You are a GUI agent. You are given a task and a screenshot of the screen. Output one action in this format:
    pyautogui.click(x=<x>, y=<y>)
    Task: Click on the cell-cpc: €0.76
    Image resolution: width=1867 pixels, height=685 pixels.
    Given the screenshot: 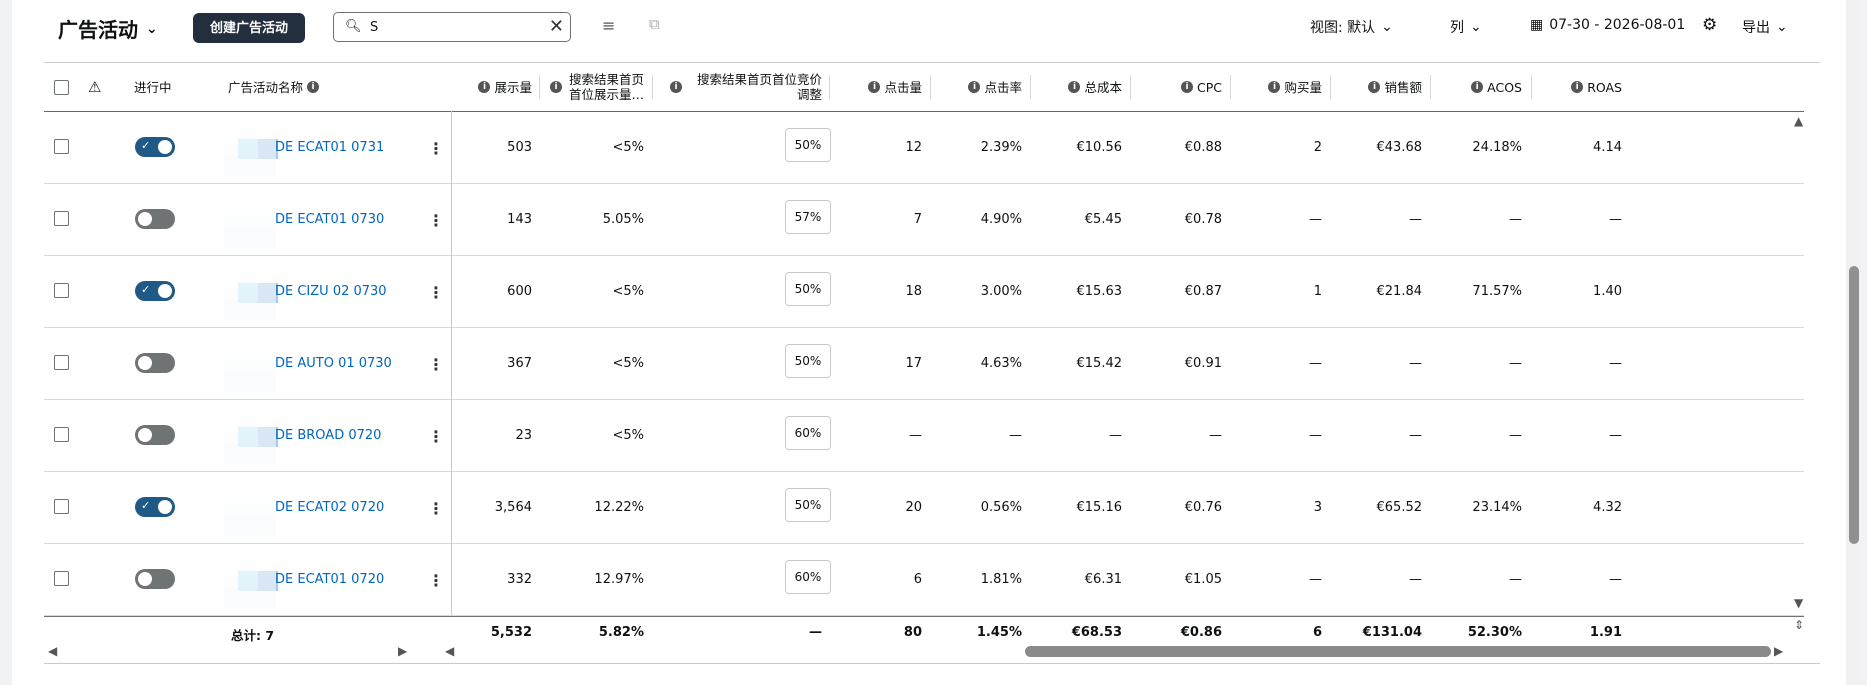 What is the action you would take?
    pyautogui.click(x=1203, y=507)
    